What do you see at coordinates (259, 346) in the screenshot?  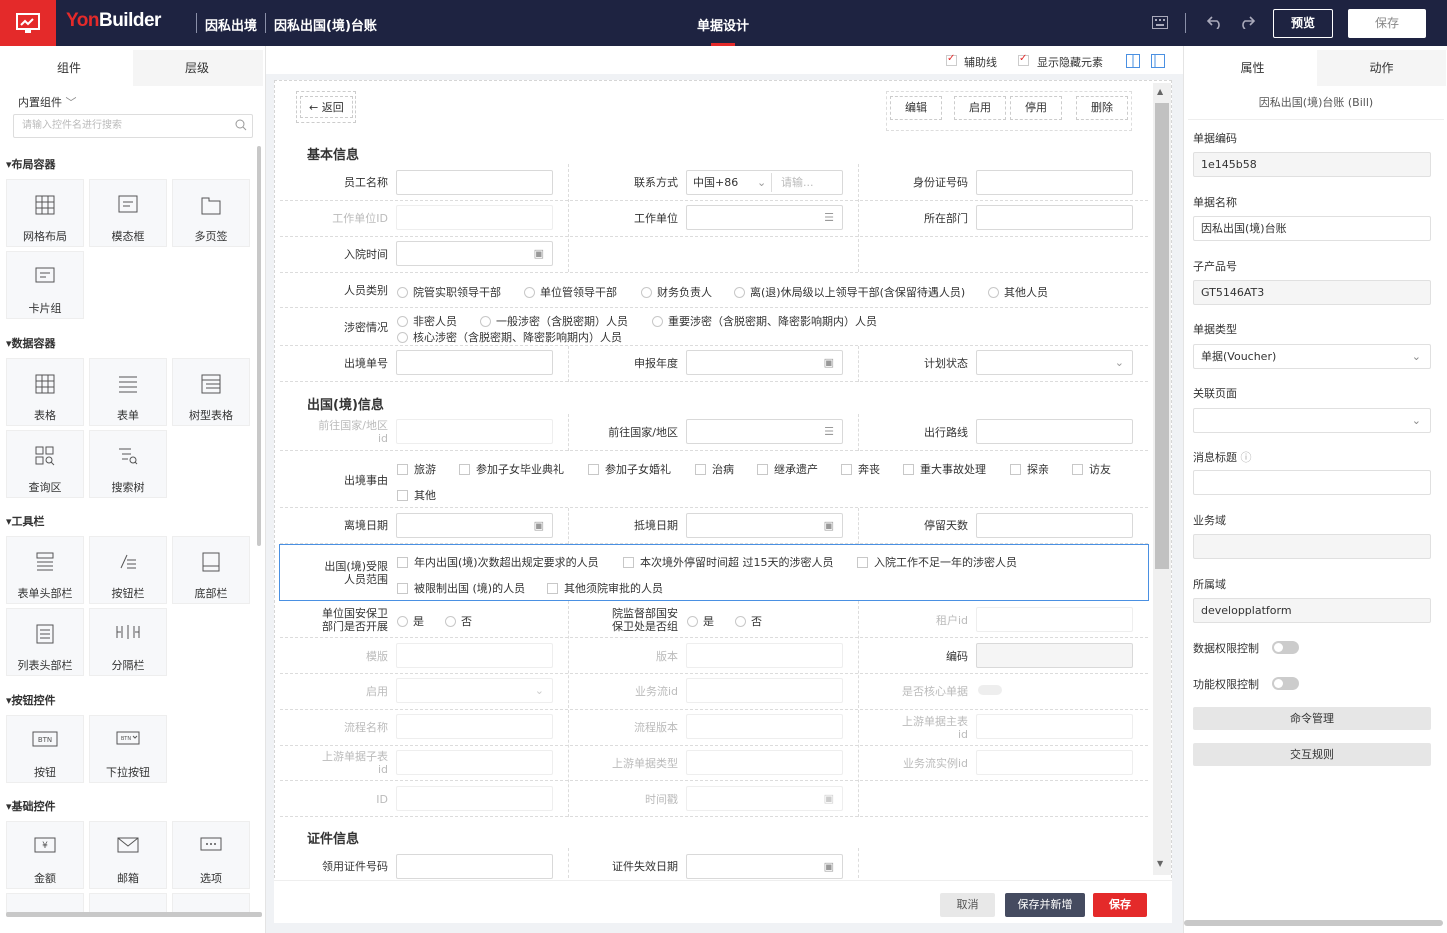 I see `left-scrollbar` at bounding box center [259, 346].